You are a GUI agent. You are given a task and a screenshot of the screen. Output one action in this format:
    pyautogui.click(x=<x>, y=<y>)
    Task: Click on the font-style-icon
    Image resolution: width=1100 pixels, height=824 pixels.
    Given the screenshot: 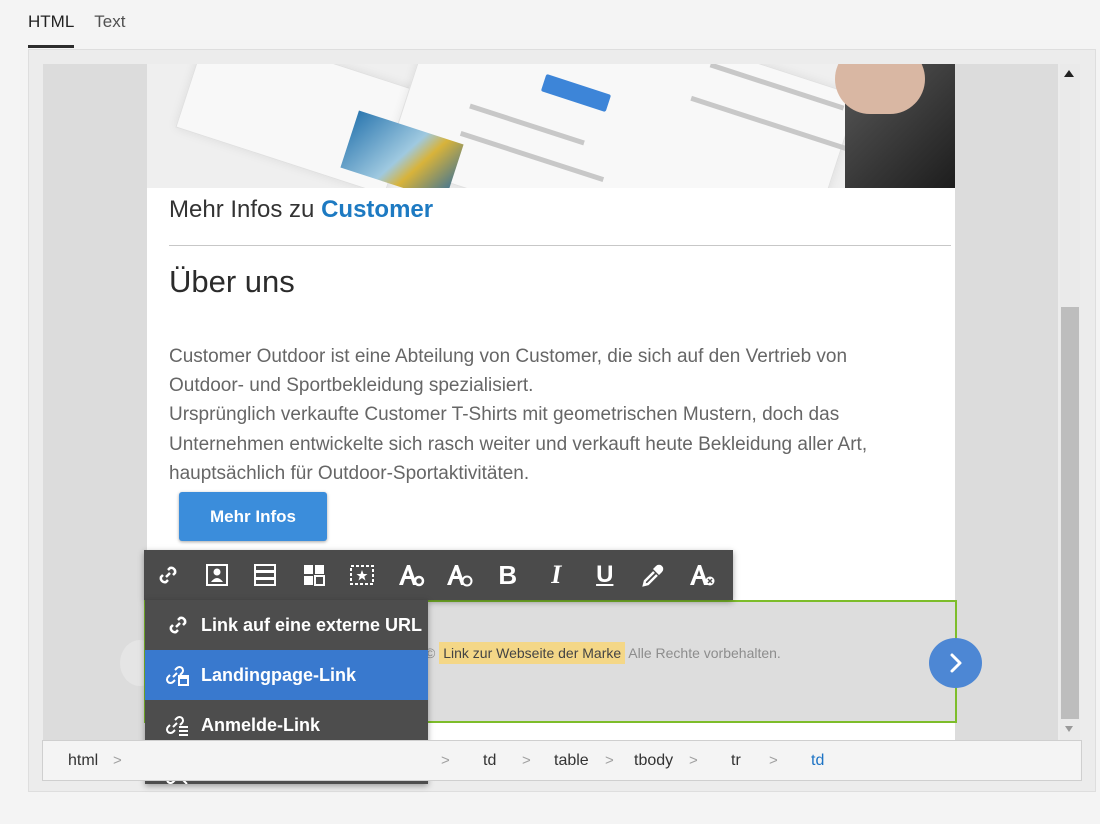 What is the action you would take?
    pyautogui.click(x=460, y=576)
    